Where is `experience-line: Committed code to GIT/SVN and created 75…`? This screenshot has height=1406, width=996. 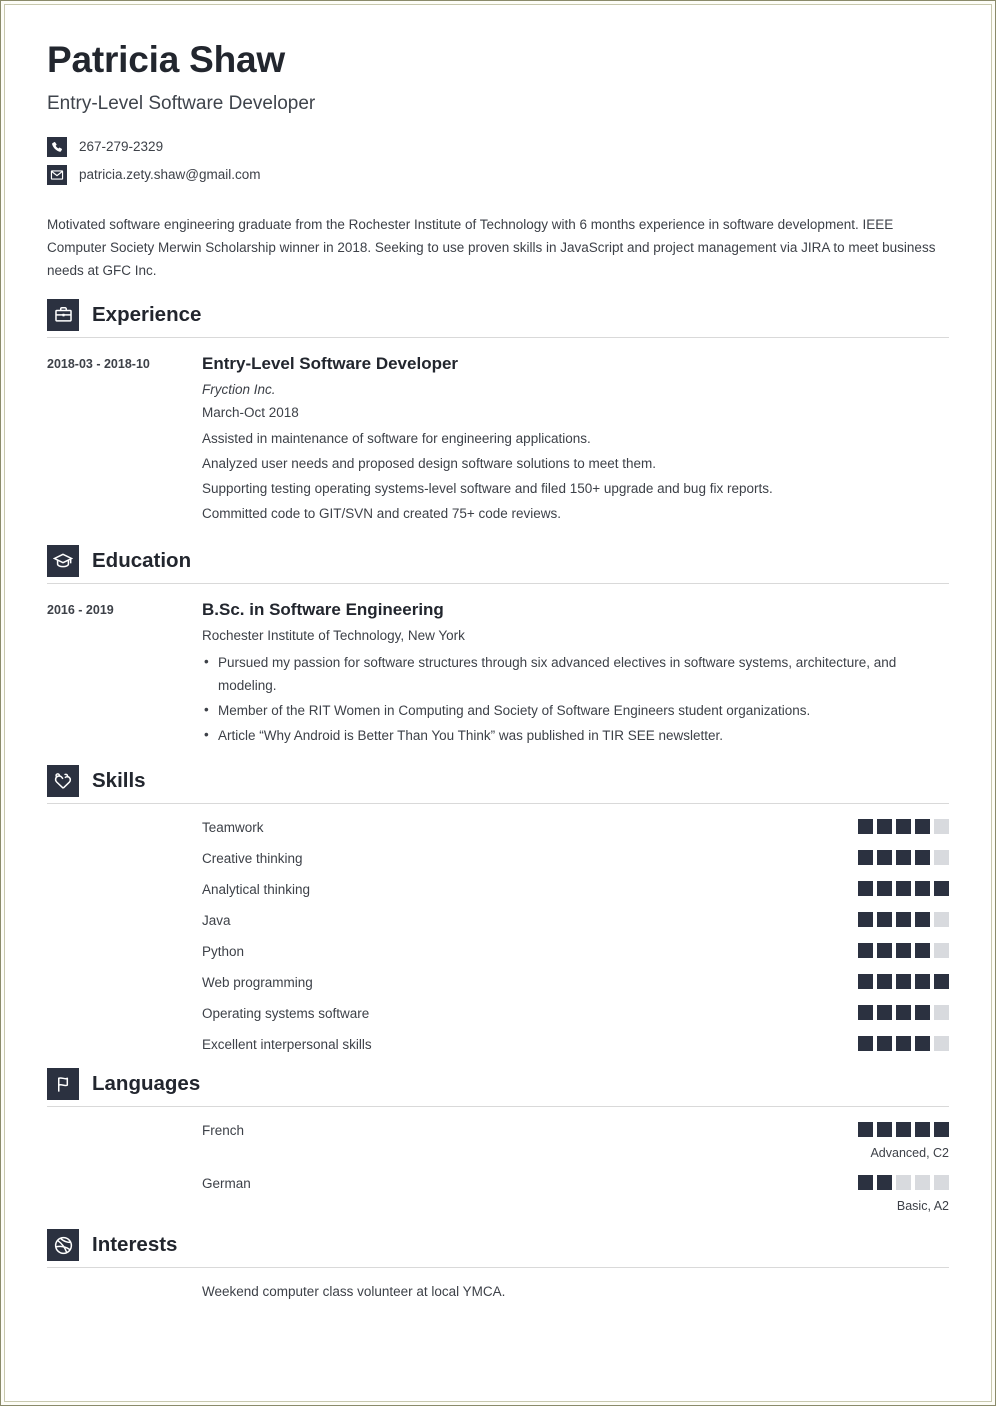 experience-line: Committed code to GIT/SVN and created 75… is located at coordinates (382, 514).